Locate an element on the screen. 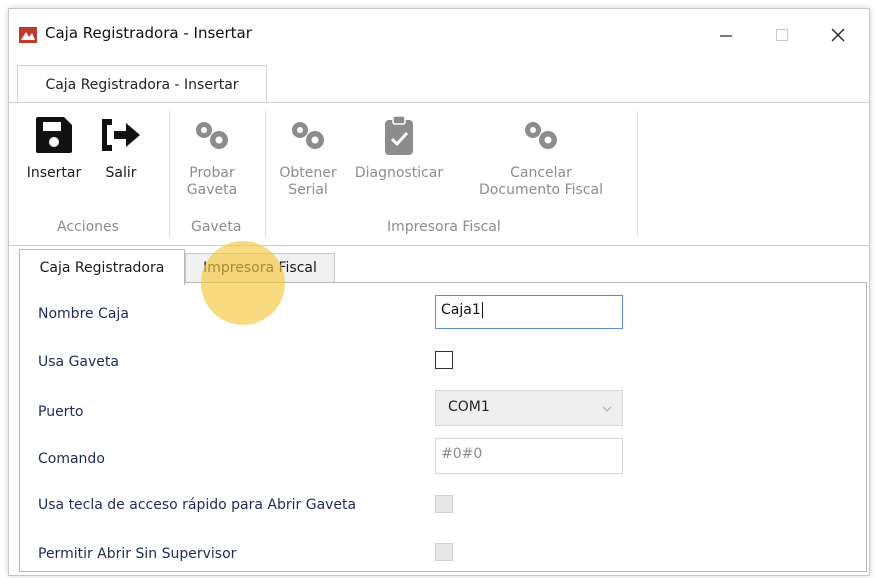 The image size is (878, 578). nombre-caja-label: Nombre Caja is located at coordinates (83, 314).